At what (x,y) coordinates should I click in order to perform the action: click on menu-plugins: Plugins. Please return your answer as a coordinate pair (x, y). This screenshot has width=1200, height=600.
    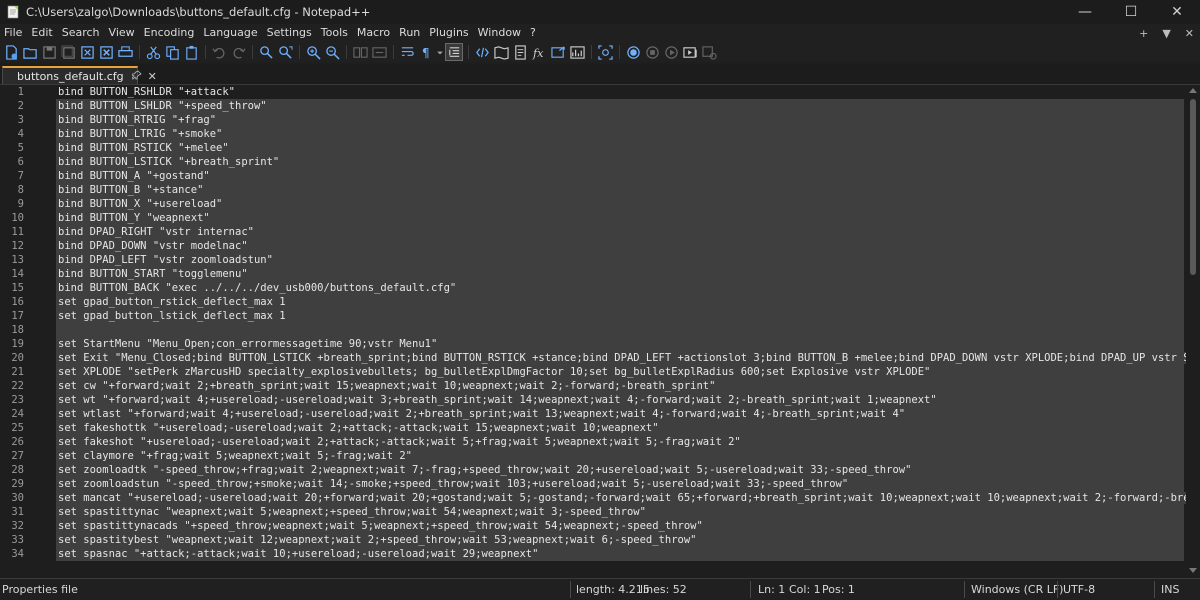
    Looking at the image, I should click on (449, 33).